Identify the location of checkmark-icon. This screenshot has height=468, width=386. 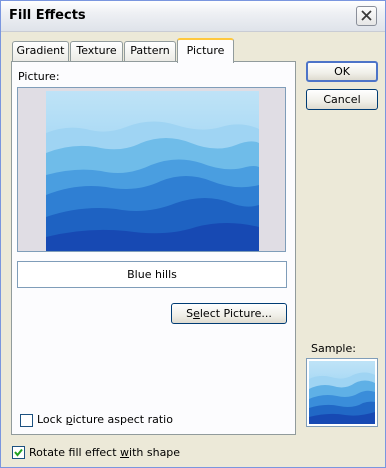
(18, 452).